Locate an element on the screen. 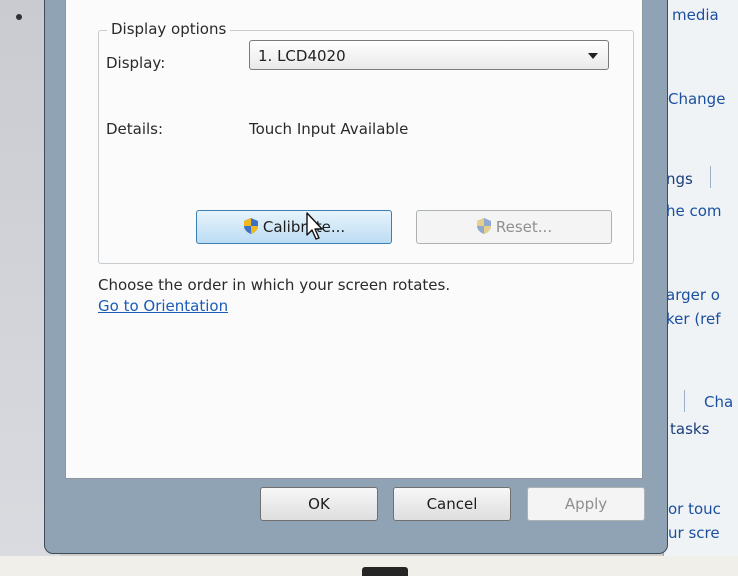 This screenshot has width=738, height=576. bg-text-3: ngs is located at coordinates (679, 179).